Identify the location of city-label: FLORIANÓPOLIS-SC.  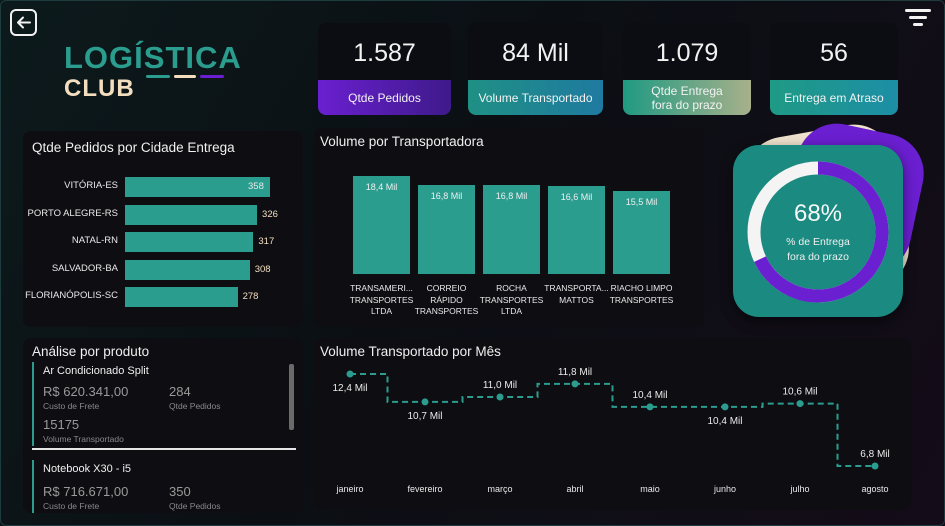
(71, 295).